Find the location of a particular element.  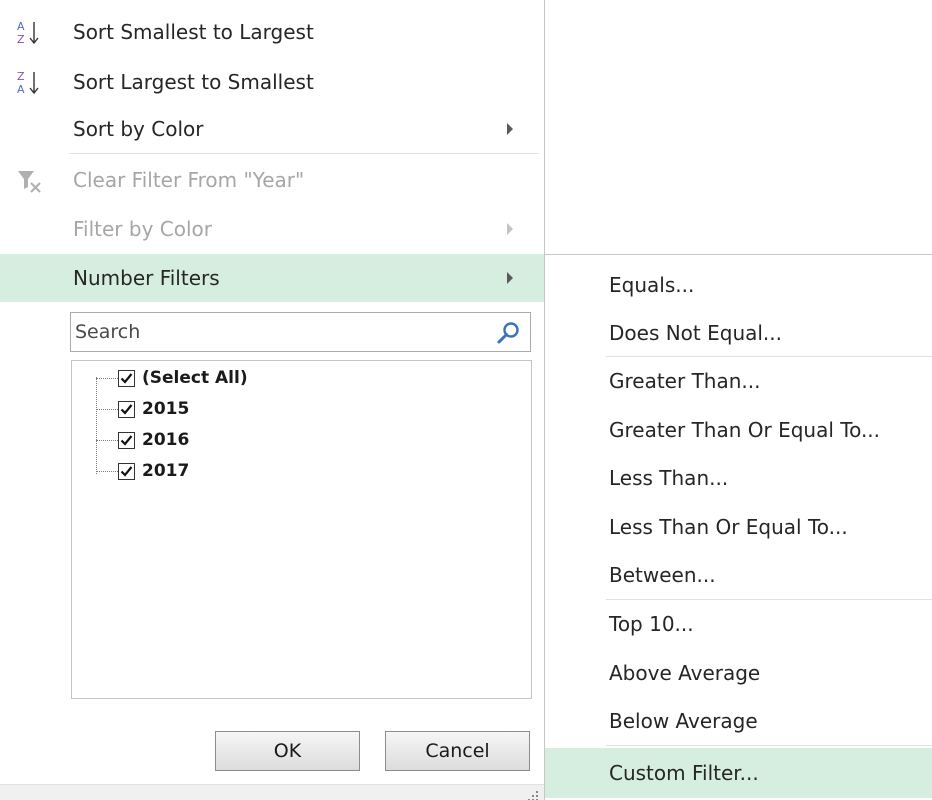

submenu-separator is located at coordinates (769, 745).